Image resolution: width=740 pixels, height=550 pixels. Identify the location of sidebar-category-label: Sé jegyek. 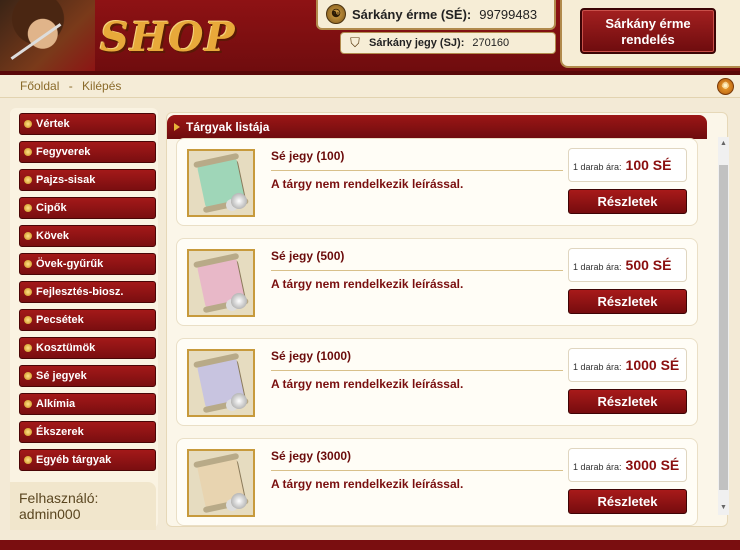
(61, 376).